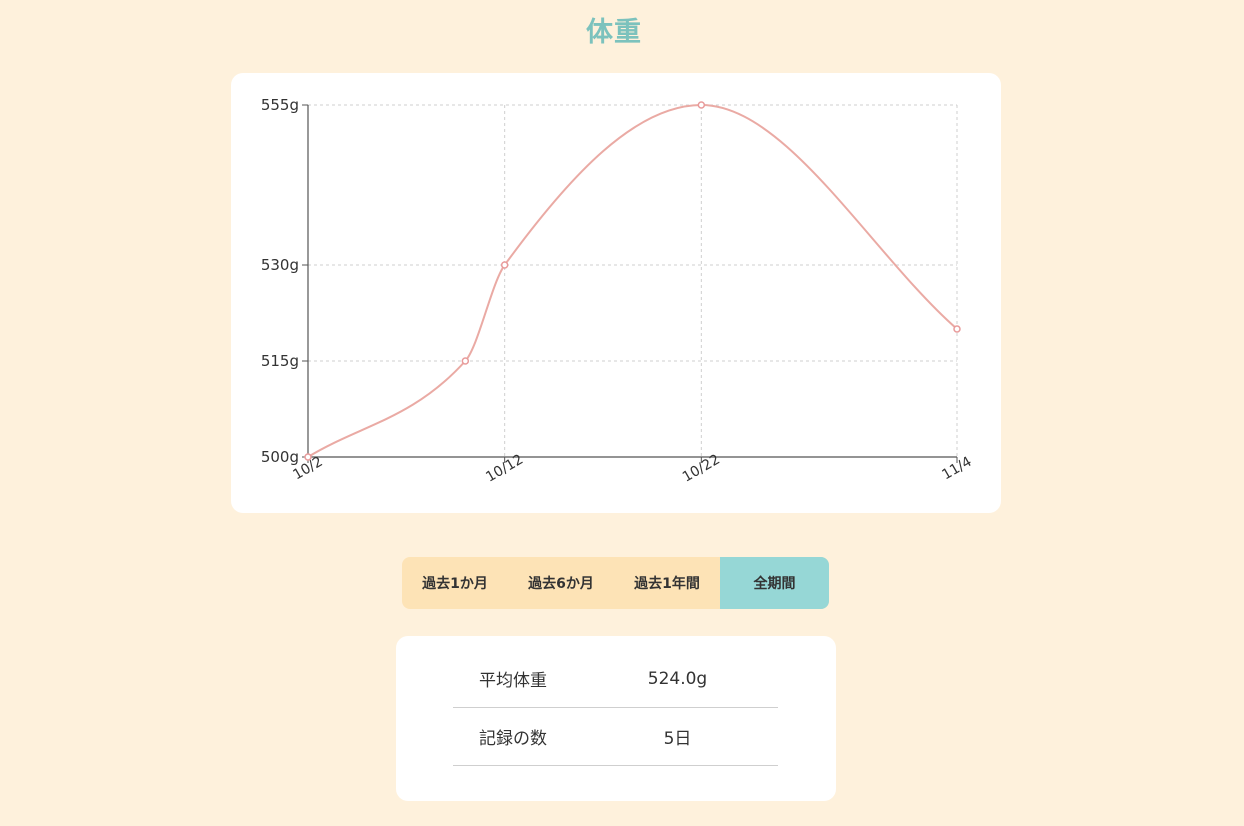  I want to click on stats-row-average: 平均体重 524.0g, so click(615, 679).